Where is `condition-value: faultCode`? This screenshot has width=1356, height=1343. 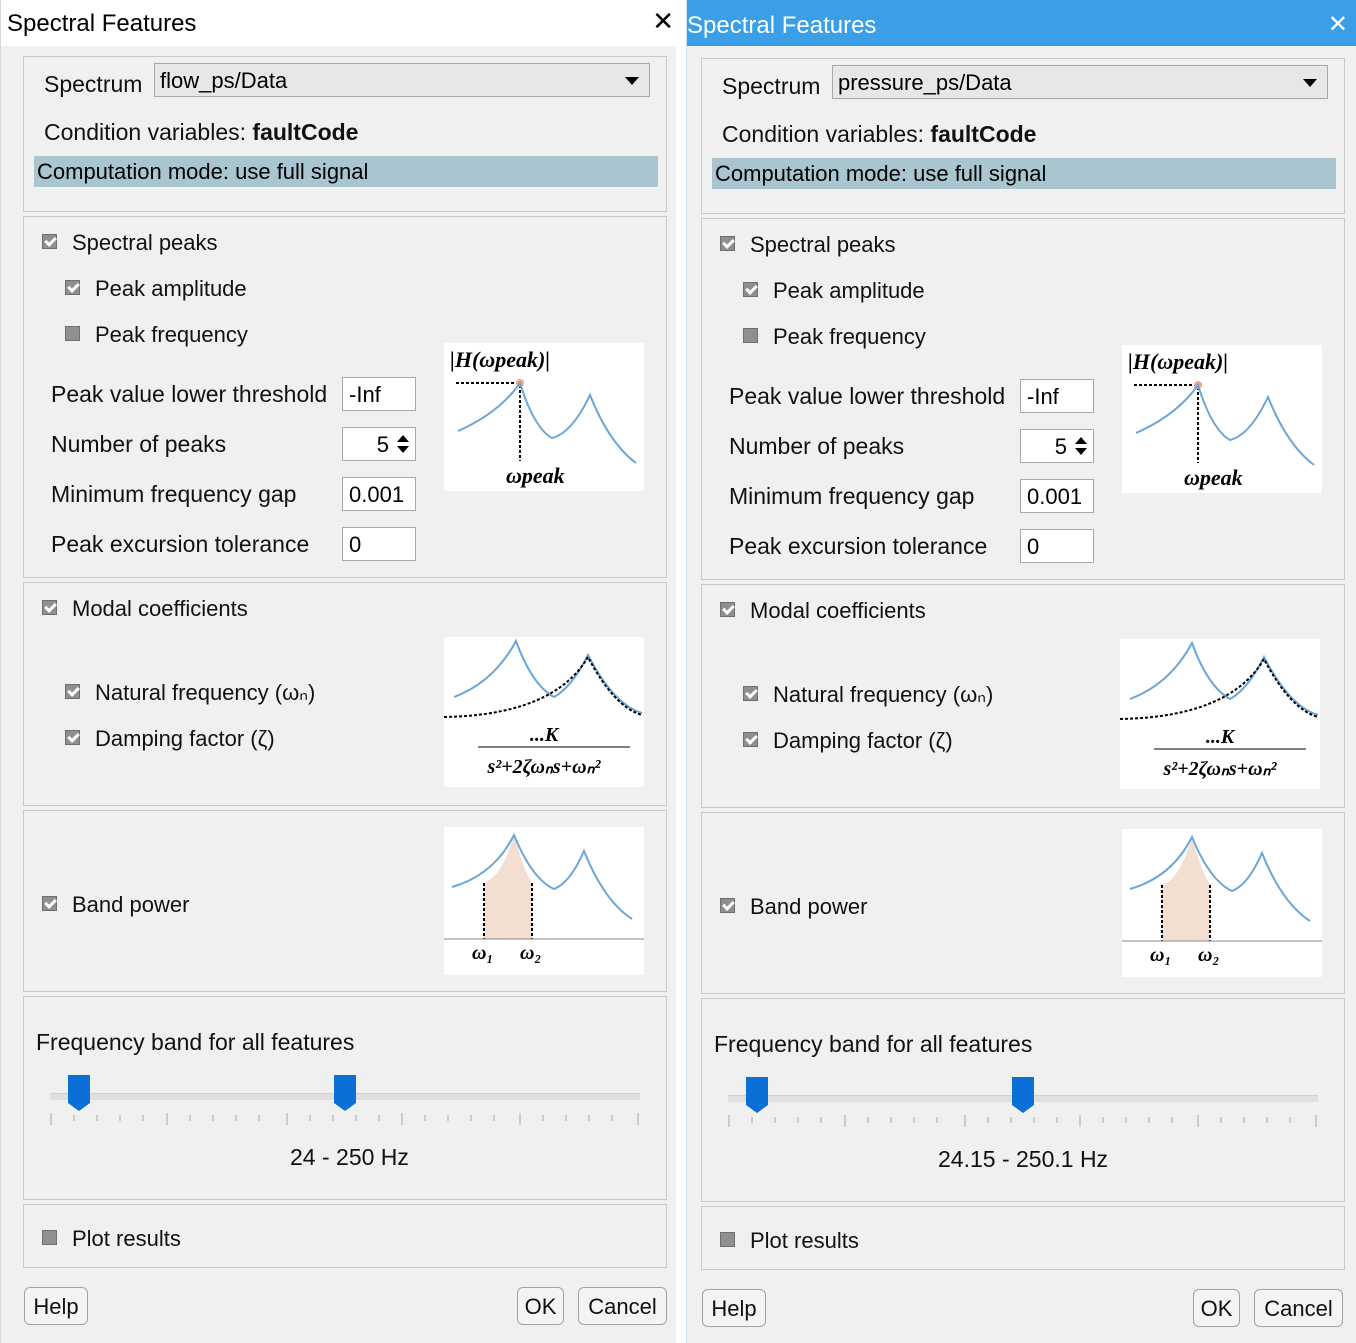 condition-value: faultCode is located at coordinates (983, 134).